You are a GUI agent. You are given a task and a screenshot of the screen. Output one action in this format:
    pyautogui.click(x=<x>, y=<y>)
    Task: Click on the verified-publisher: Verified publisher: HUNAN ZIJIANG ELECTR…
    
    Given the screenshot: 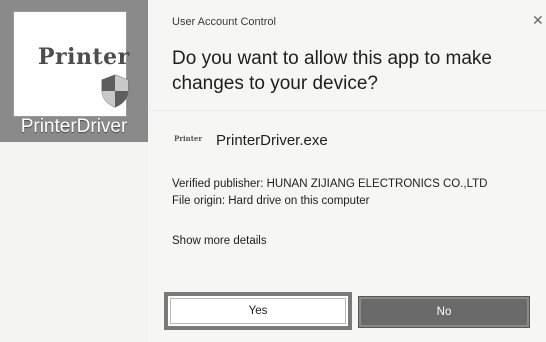 What is the action you would take?
    pyautogui.click(x=330, y=184)
    